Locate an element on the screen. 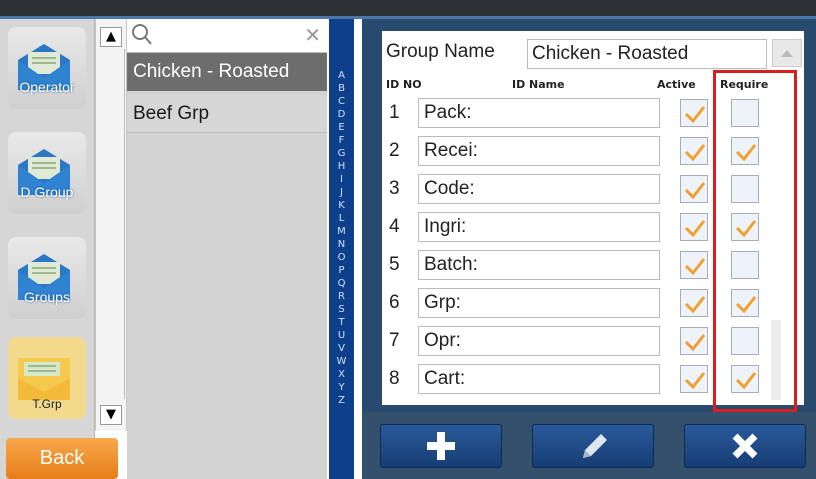 This screenshot has height=479, width=816. alphabet-letter: M is located at coordinates (341, 231).